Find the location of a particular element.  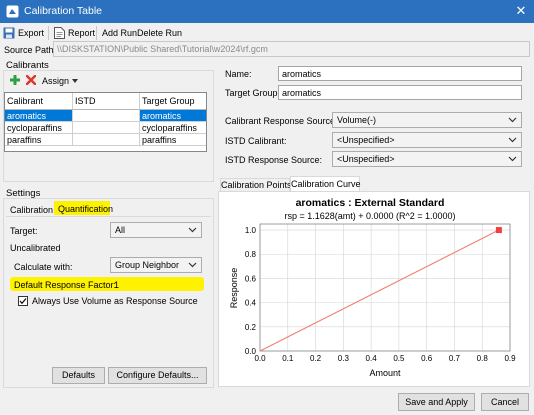

save-icon is located at coordinates (9, 33).